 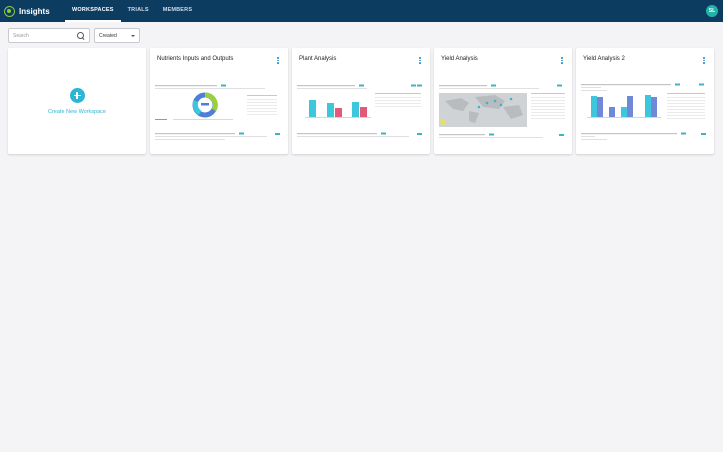 What do you see at coordinates (712, 11) in the screenshot?
I see `user-avatar: SL` at bounding box center [712, 11].